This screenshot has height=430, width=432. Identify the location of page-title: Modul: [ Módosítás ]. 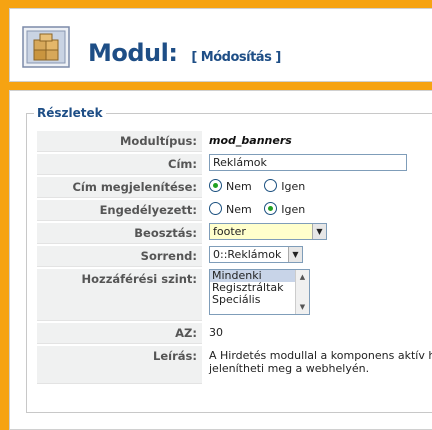
(184, 53).